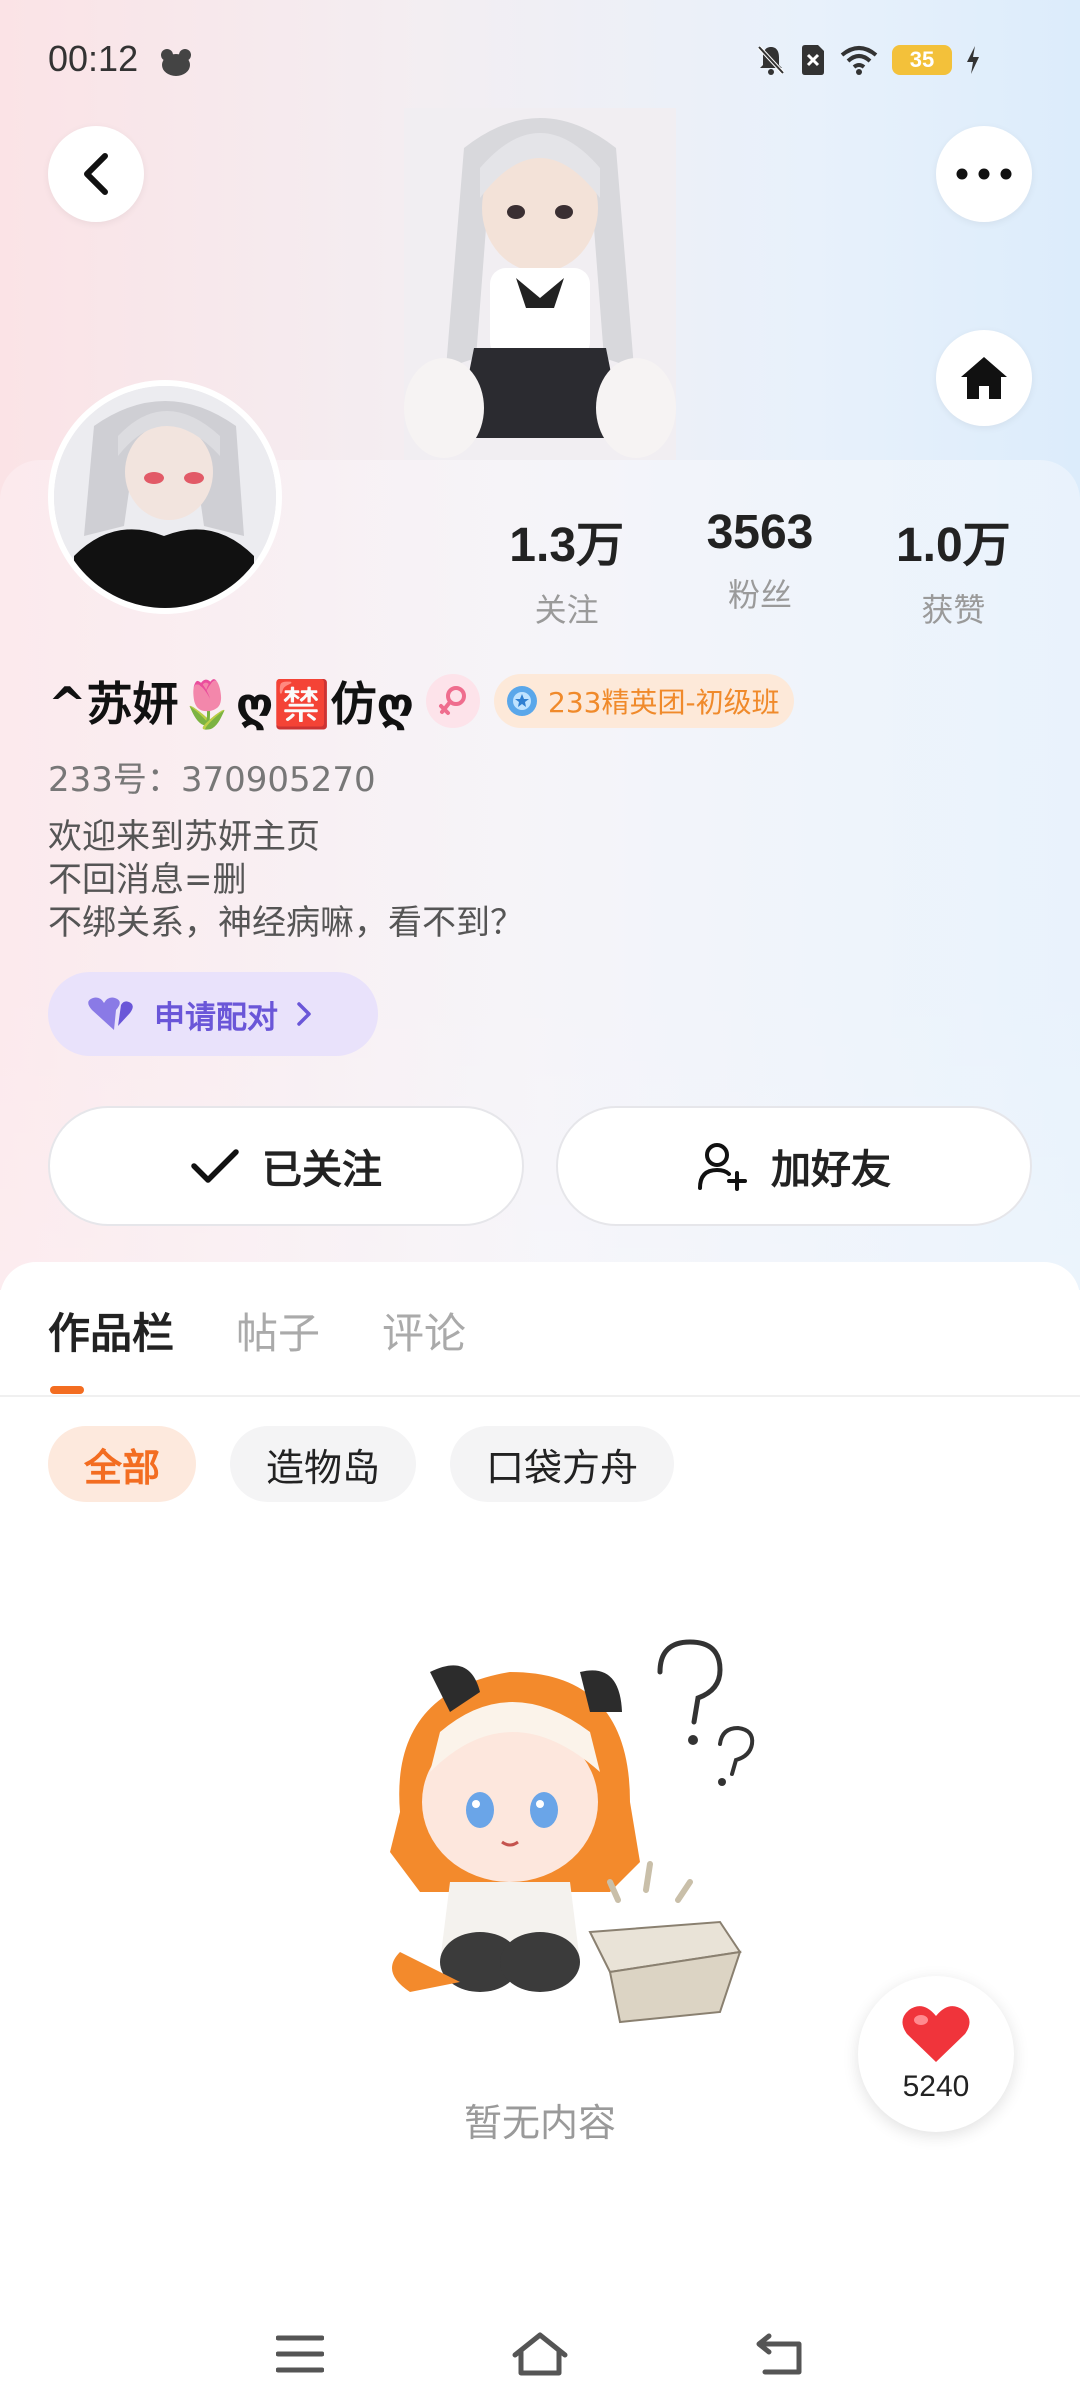 The width and height of the screenshot is (1080, 2408). What do you see at coordinates (936, 2086) in the screenshot?
I see `like-count: 5240` at bounding box center [936, 2086].